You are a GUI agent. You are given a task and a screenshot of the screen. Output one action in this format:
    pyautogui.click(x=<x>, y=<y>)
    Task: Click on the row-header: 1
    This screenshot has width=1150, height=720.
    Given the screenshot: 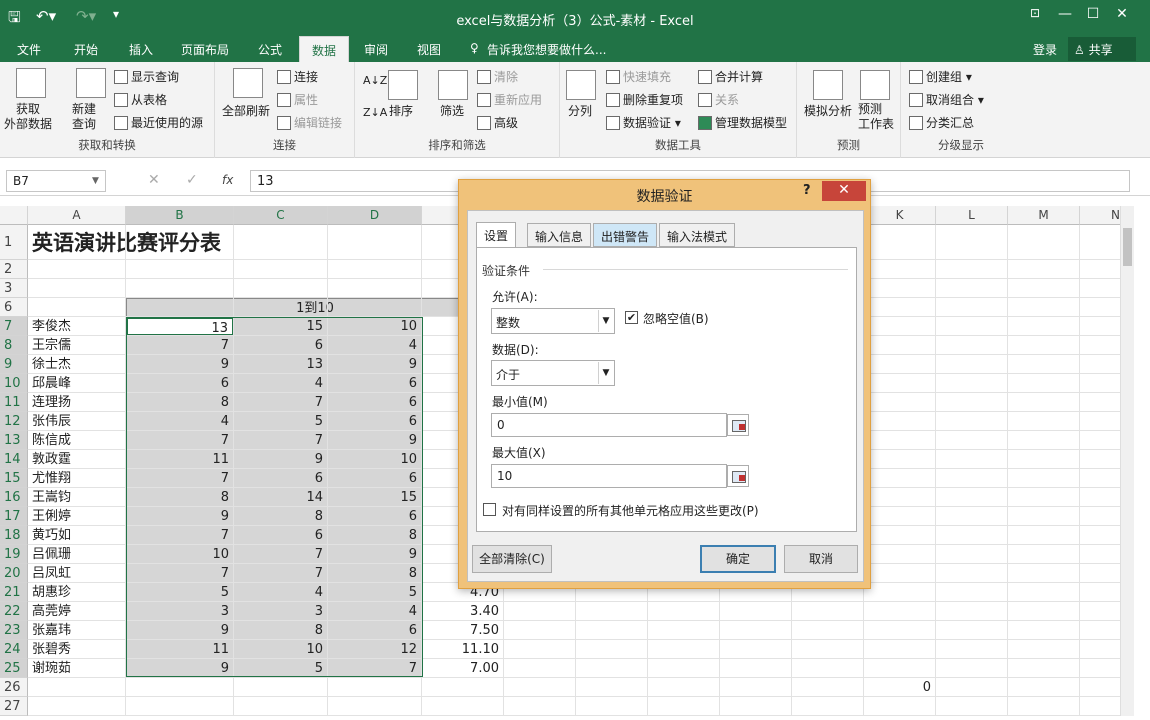 What is the action you would take?
    pyautogui.click(x=14, y=242)
    